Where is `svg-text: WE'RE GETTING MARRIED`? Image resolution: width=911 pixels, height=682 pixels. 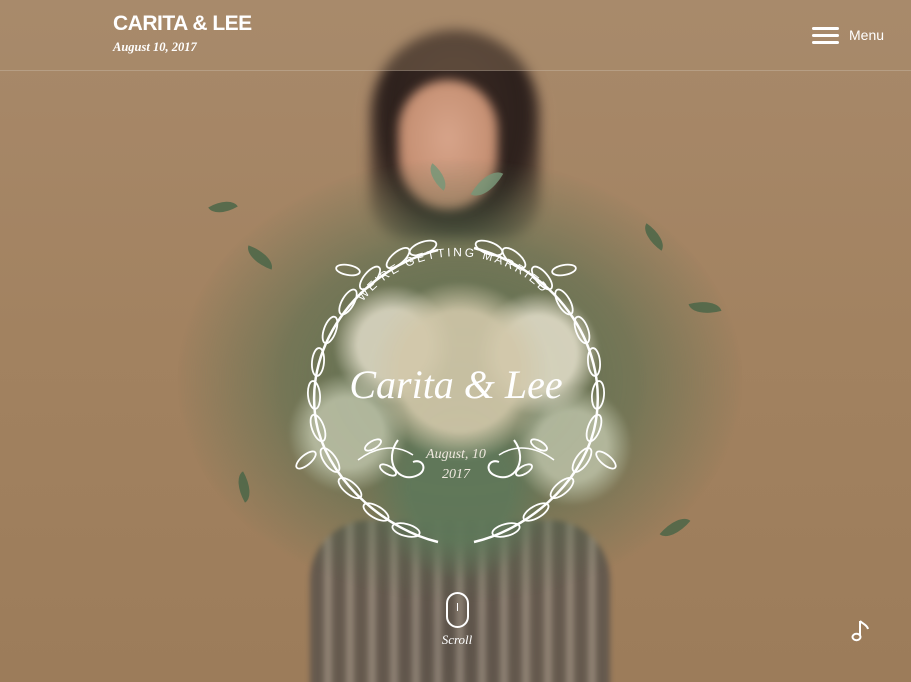
svg-text: WE'RE GETTING MARRIED is located at coordinates (453, 274).